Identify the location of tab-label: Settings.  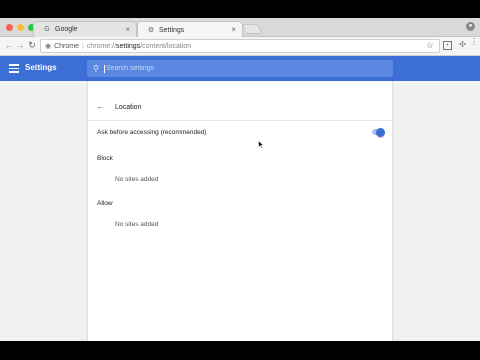
(172, 30).